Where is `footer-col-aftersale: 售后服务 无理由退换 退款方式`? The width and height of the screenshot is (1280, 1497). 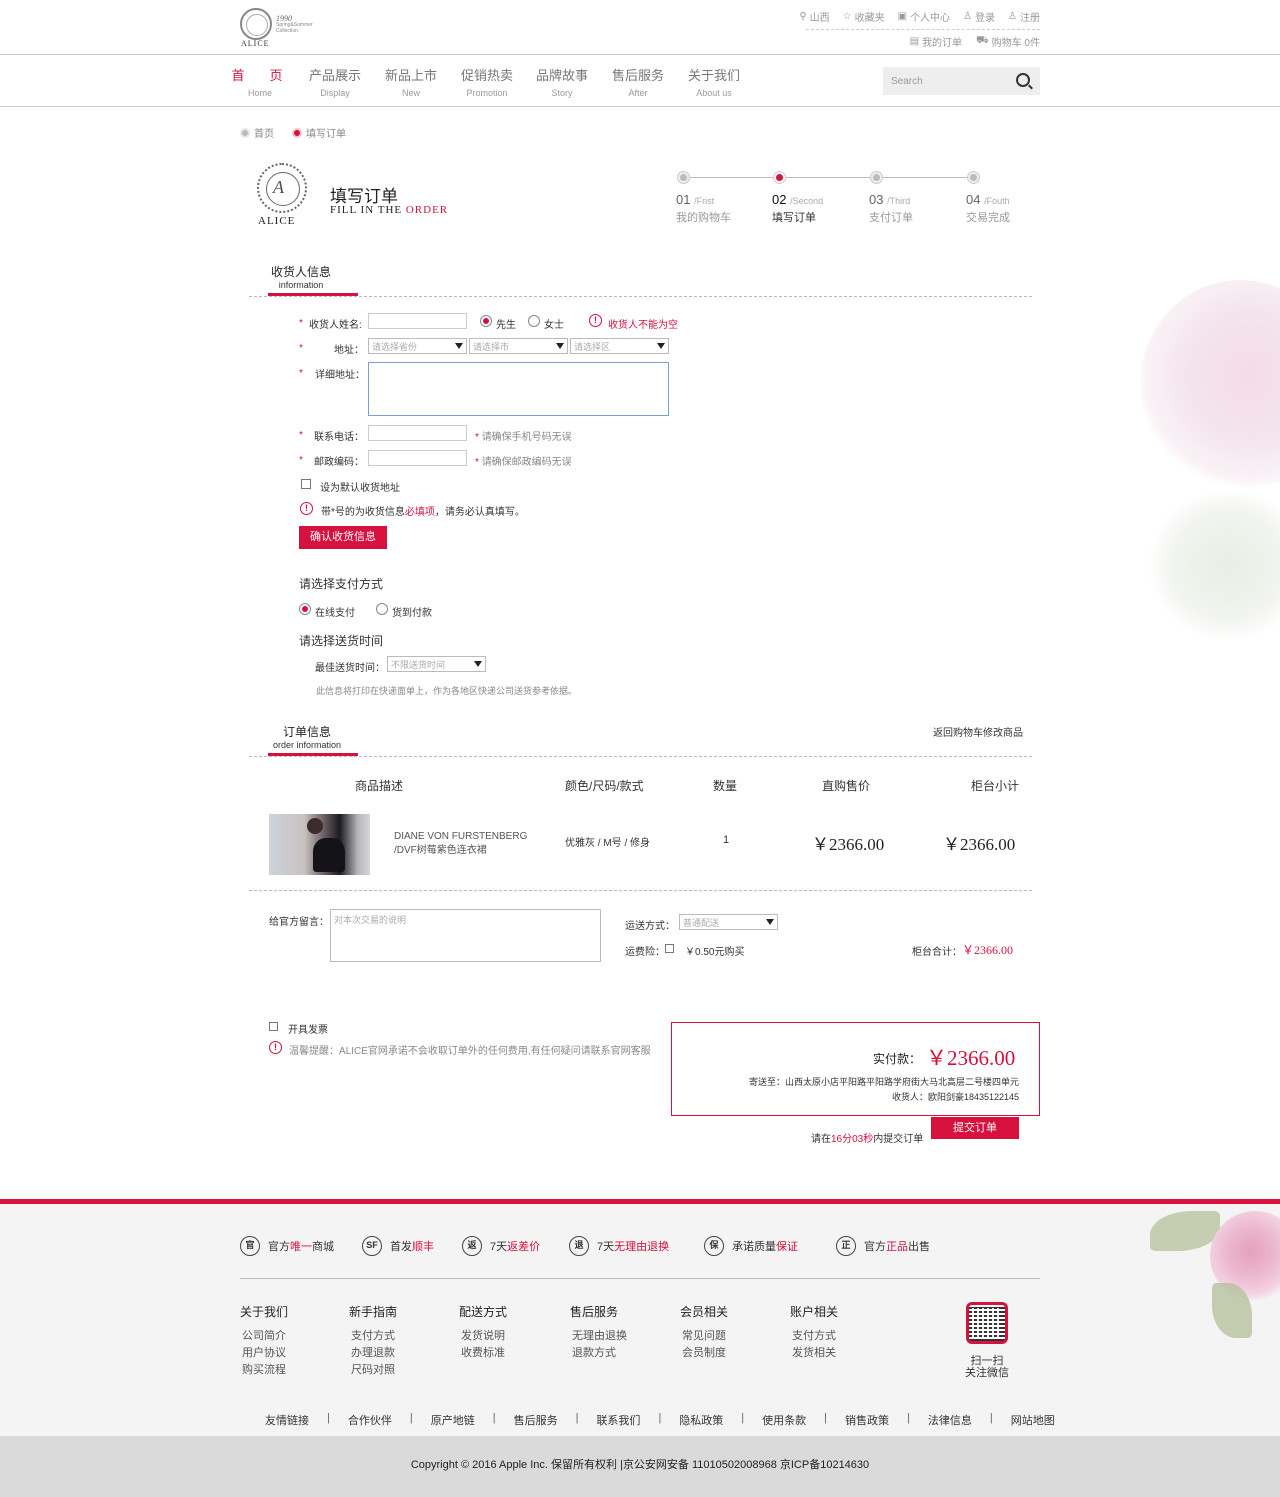 footer-col-aftersale: 售后服务 无理由退换 退款方式 is located at coordinates (598, 1332).